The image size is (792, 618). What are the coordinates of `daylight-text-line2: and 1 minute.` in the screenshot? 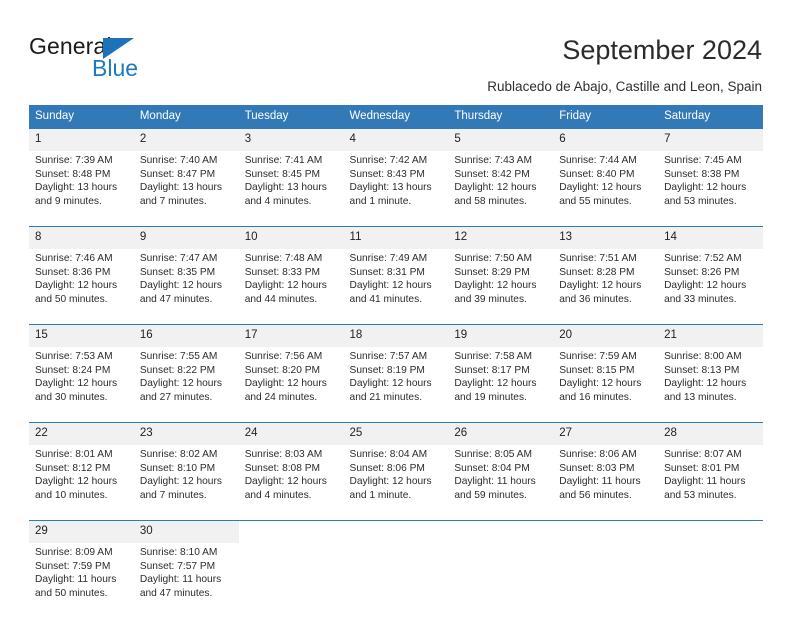 It's located at (380, 201).